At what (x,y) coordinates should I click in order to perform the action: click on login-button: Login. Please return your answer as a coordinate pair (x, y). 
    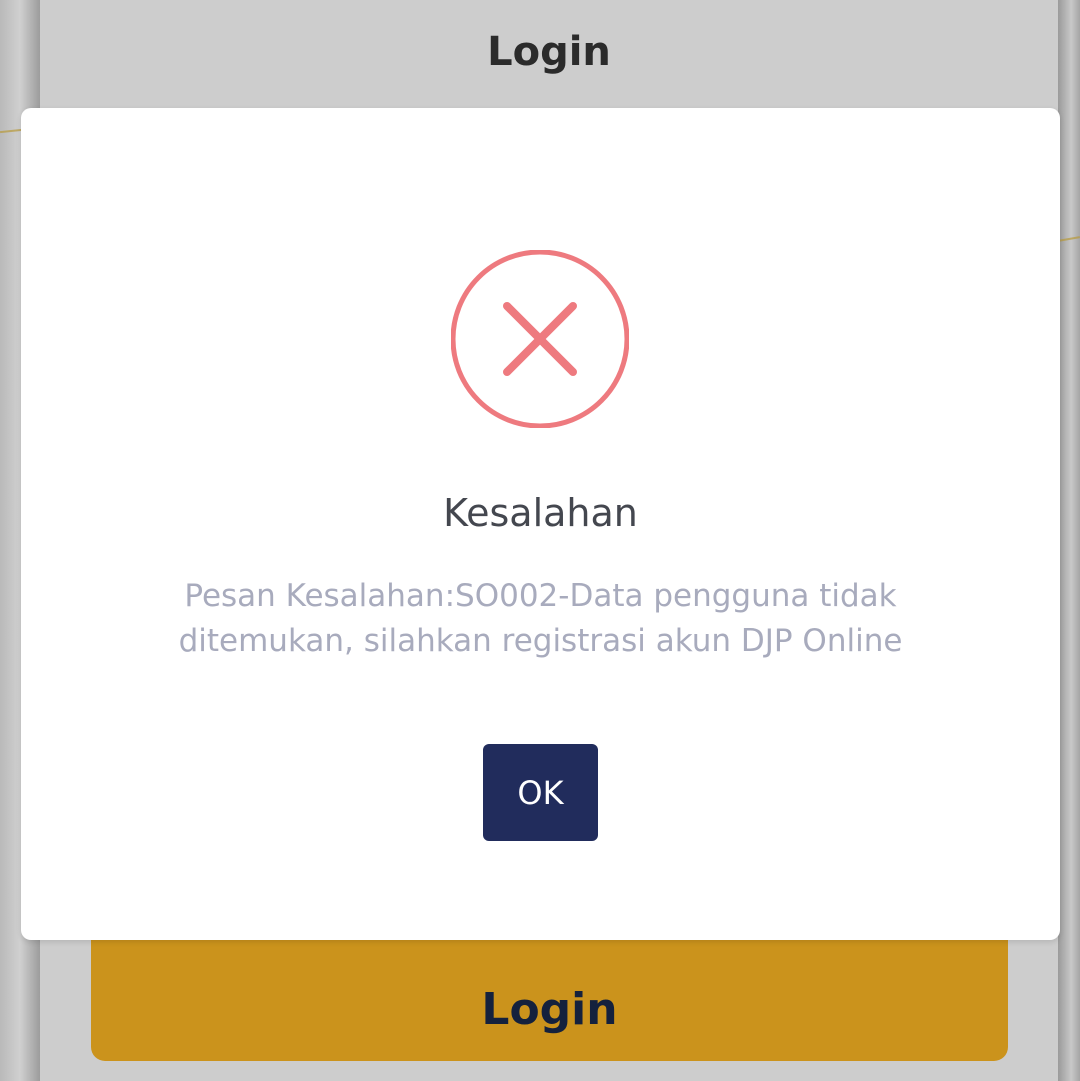
    Looking at the image, I should click on (549, 990).